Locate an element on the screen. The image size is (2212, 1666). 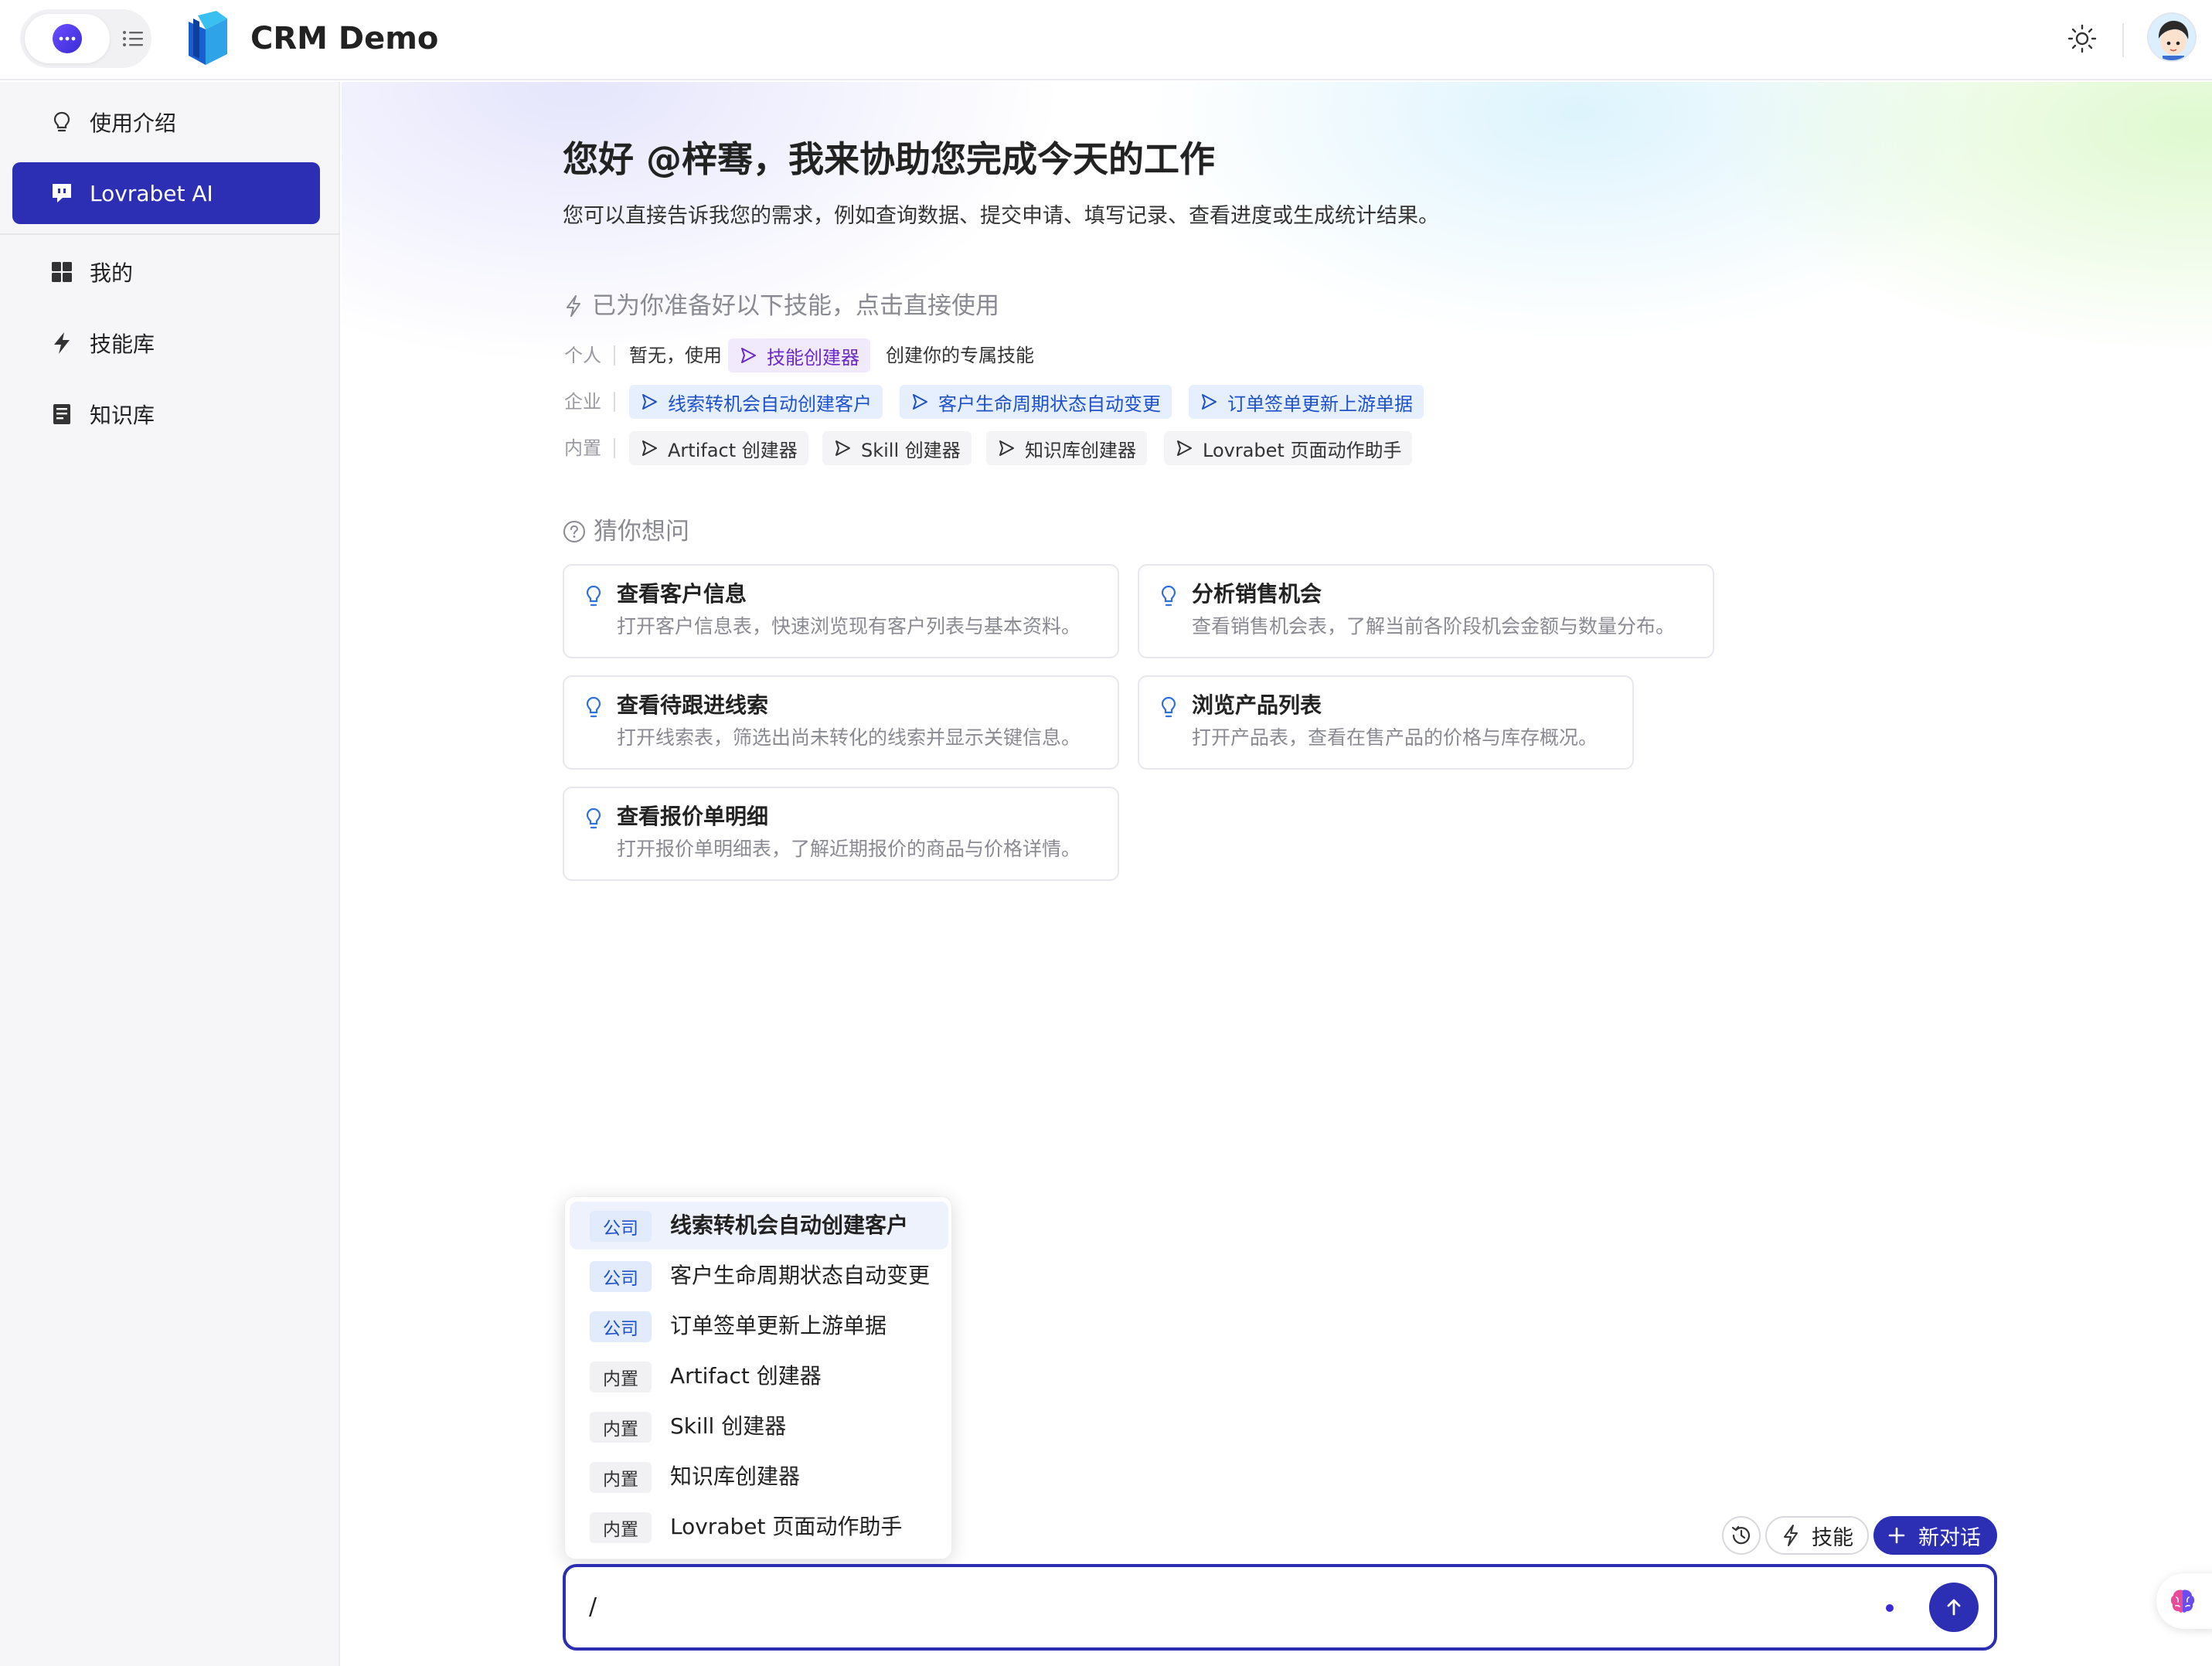
skill-chip-skill-creator: 技能创建器 is located at coordinates (799, 355).